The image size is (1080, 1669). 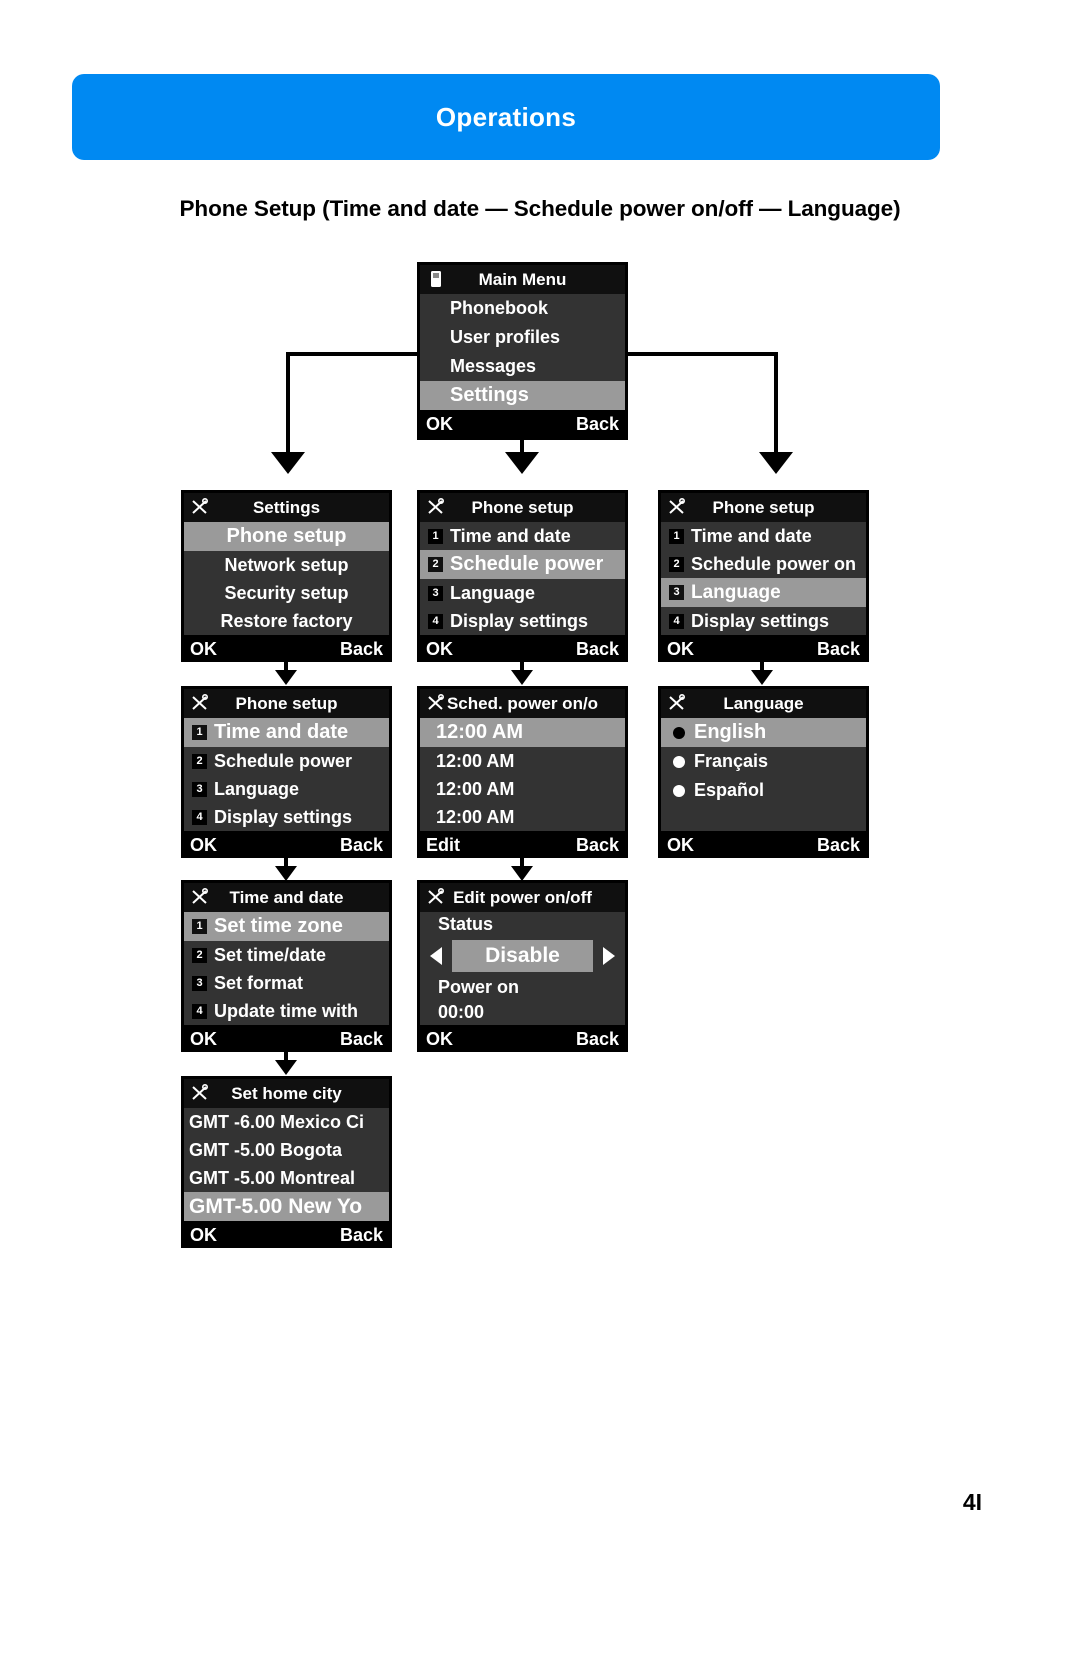 I want to click on list-item: 2 Schedule power, so click(x=286, y=761).